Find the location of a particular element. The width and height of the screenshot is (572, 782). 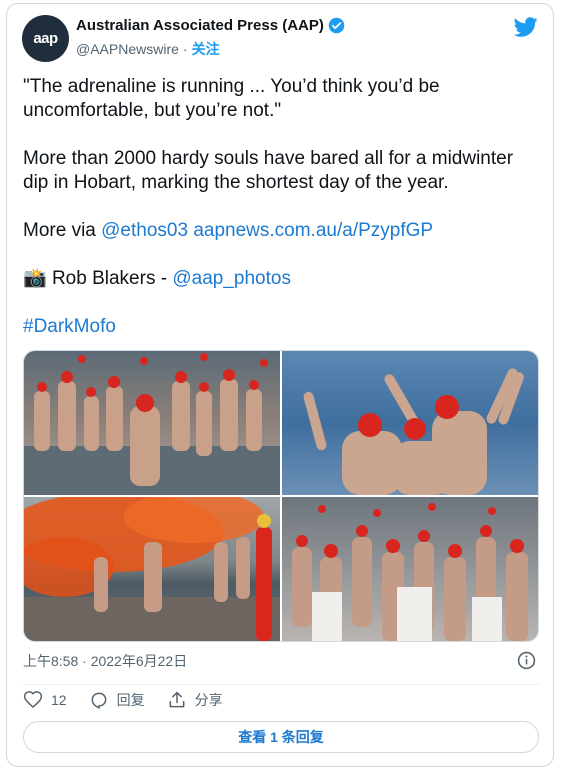

reply-button: 回复 is located at coordinates (117, 700).